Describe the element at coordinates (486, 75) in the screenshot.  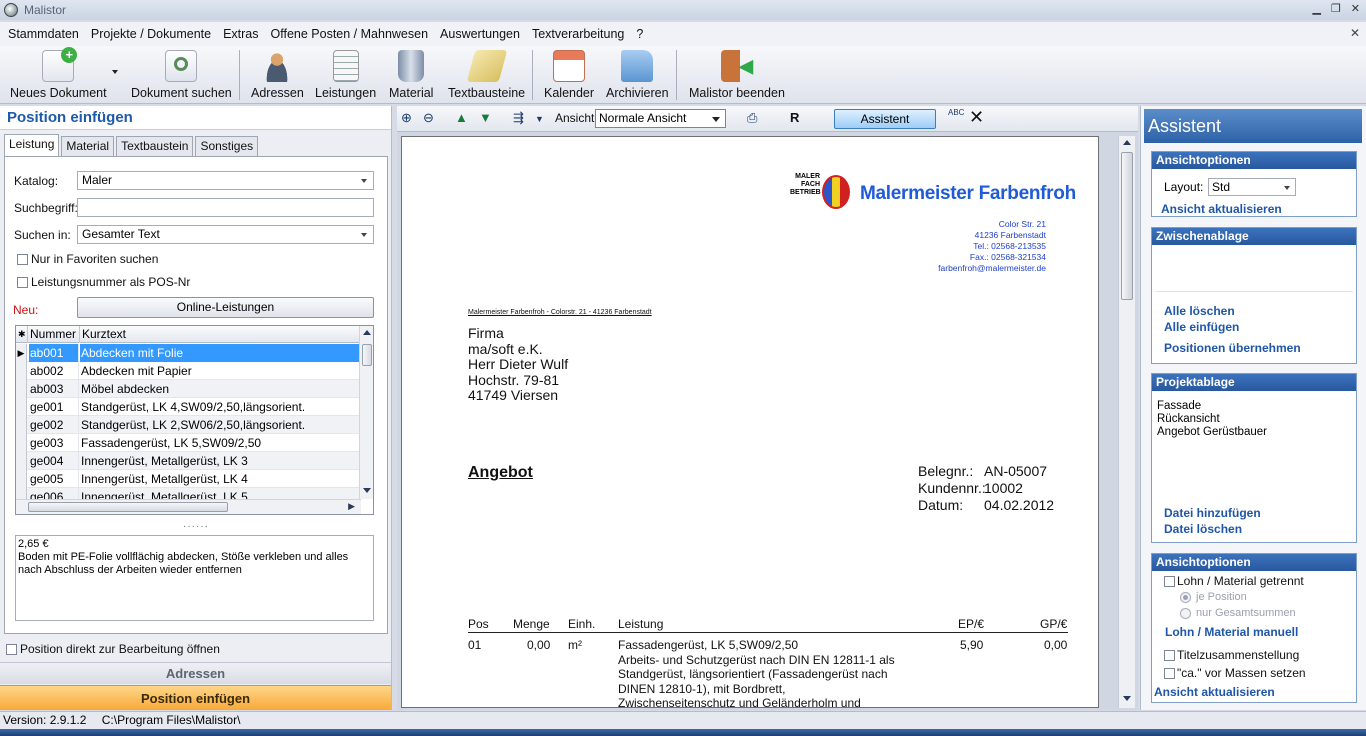
I see `text-blocks-button: Textbausteine` at that location.